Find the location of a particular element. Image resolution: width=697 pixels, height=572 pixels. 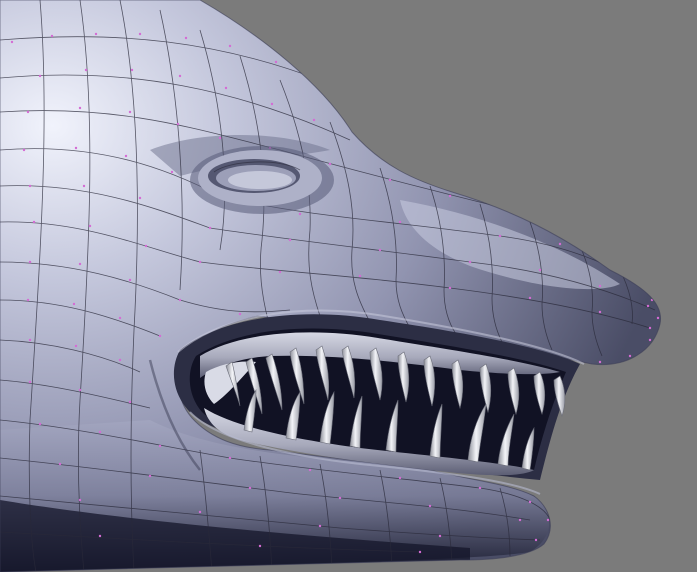

shark-eye is located at coordinates (262, 180).